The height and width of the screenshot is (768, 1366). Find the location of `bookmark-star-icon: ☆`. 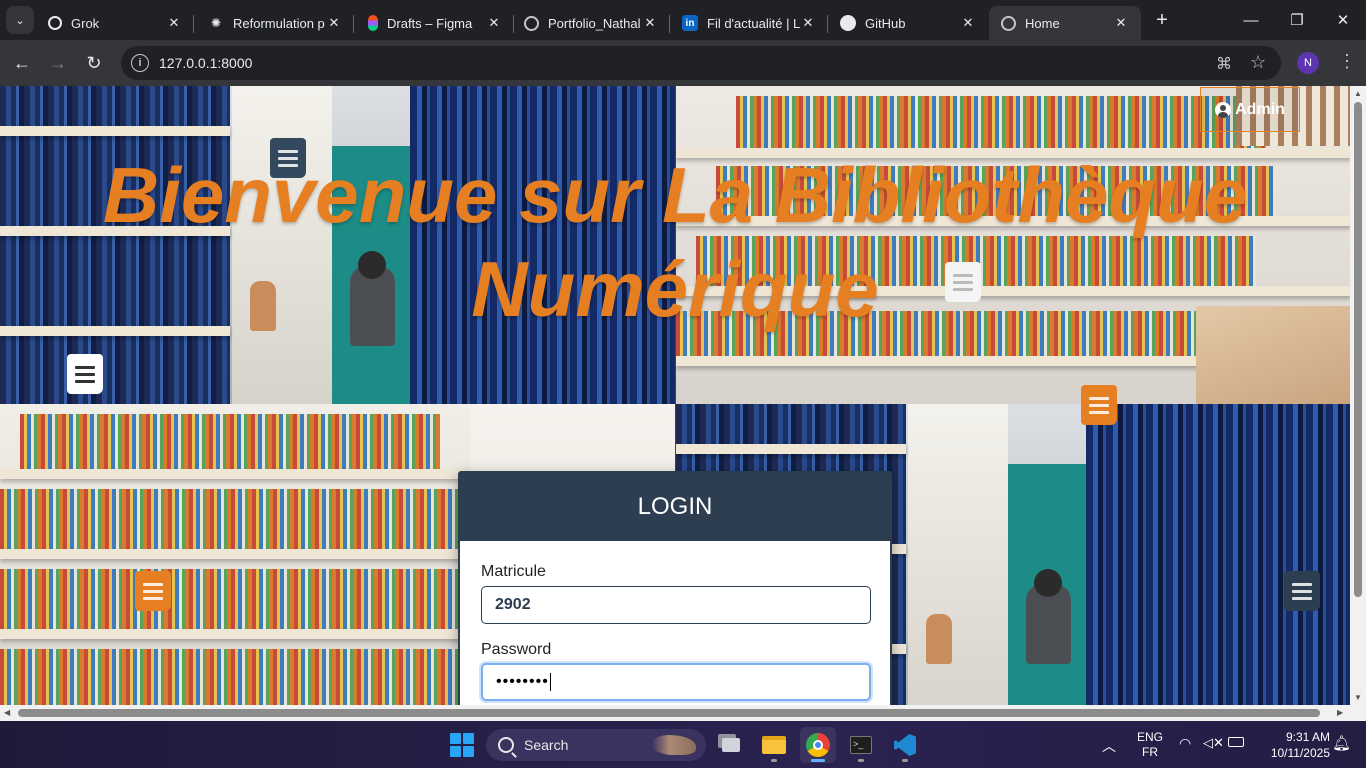

bookmark-star-icon: ☆ is located at coordinates (1258, 62).